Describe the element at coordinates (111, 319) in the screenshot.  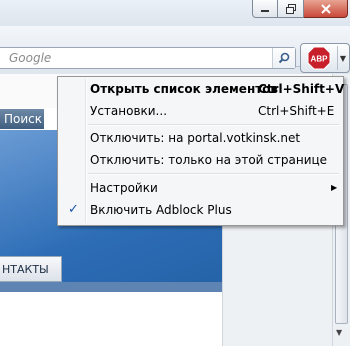
I see `page-body-area` at that location.